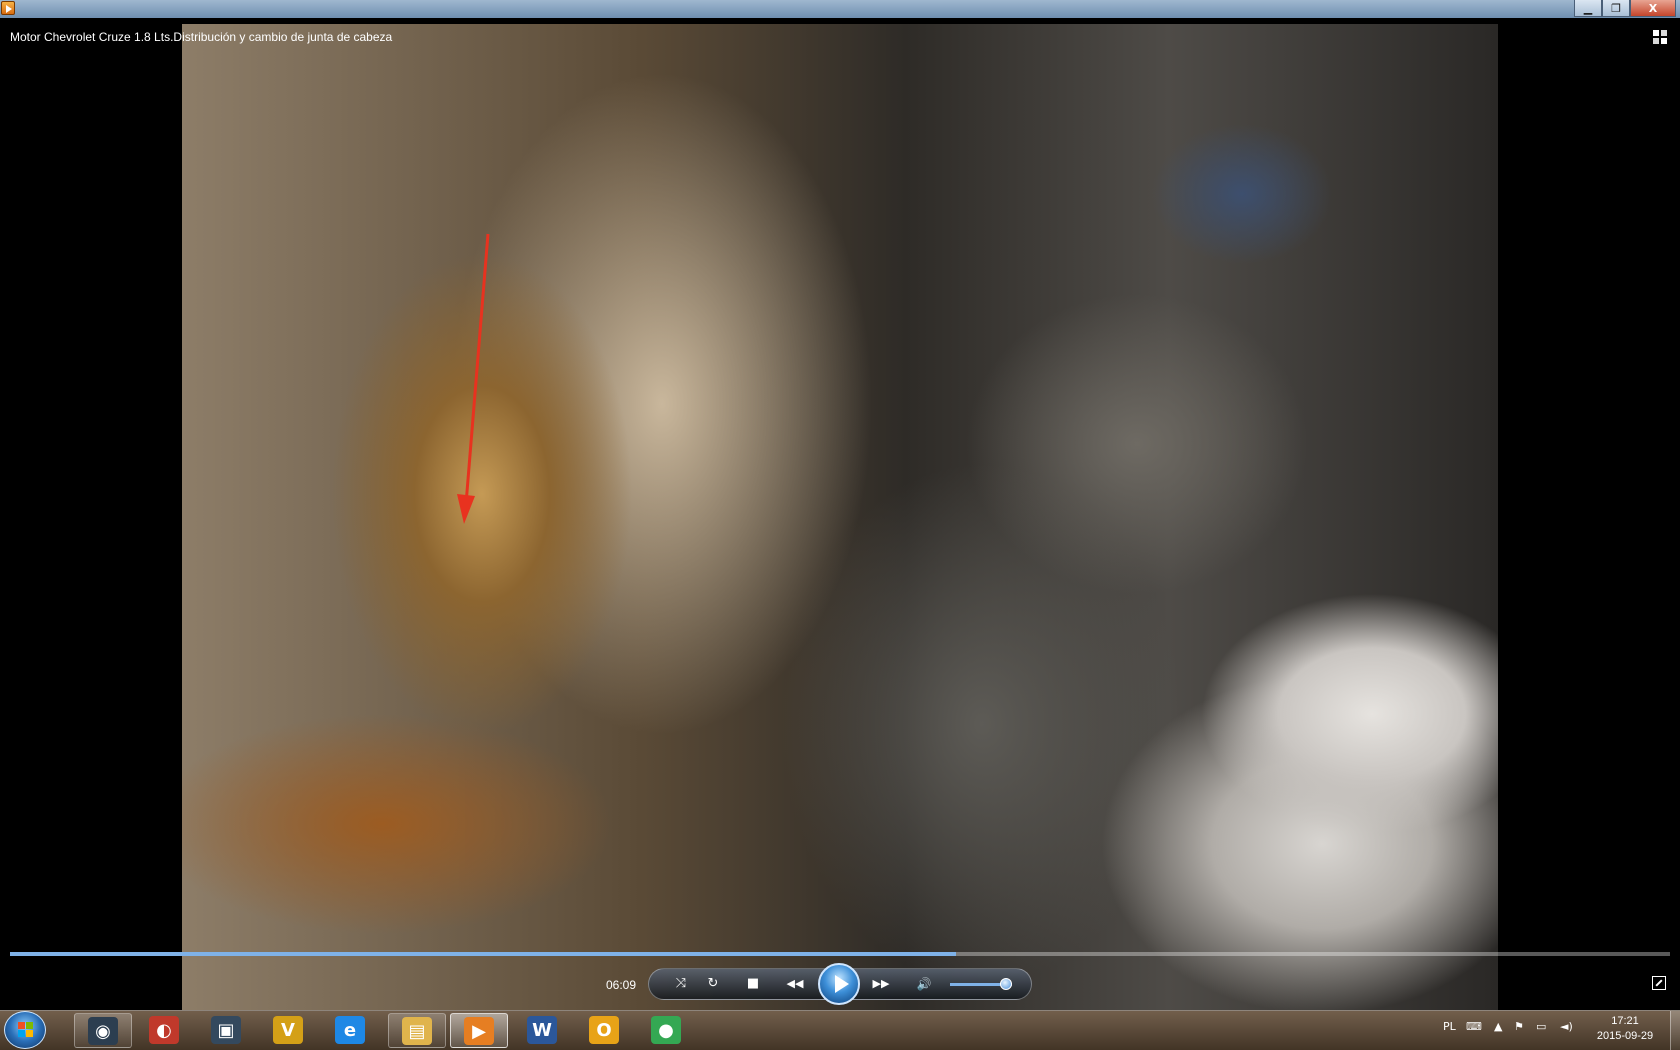 Image resolution: width=1680 pixels, height=1050 pixels. I want to click on repeat-icon: ↻, so click(713, 983).